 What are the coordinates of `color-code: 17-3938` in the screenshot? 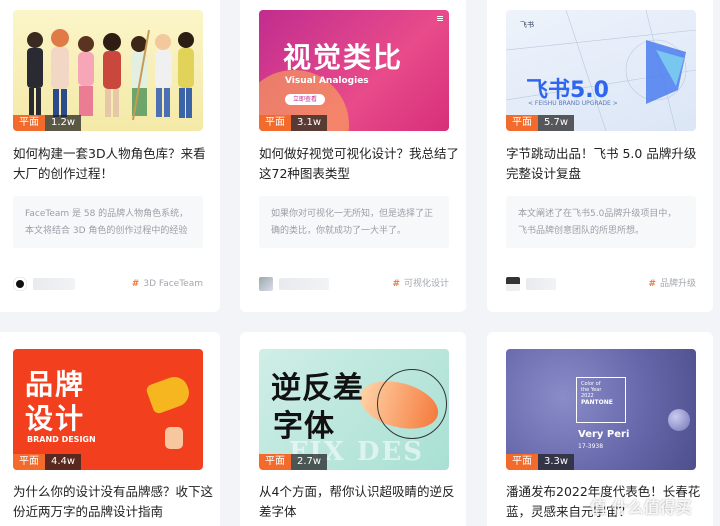 It's located at (591, 446).